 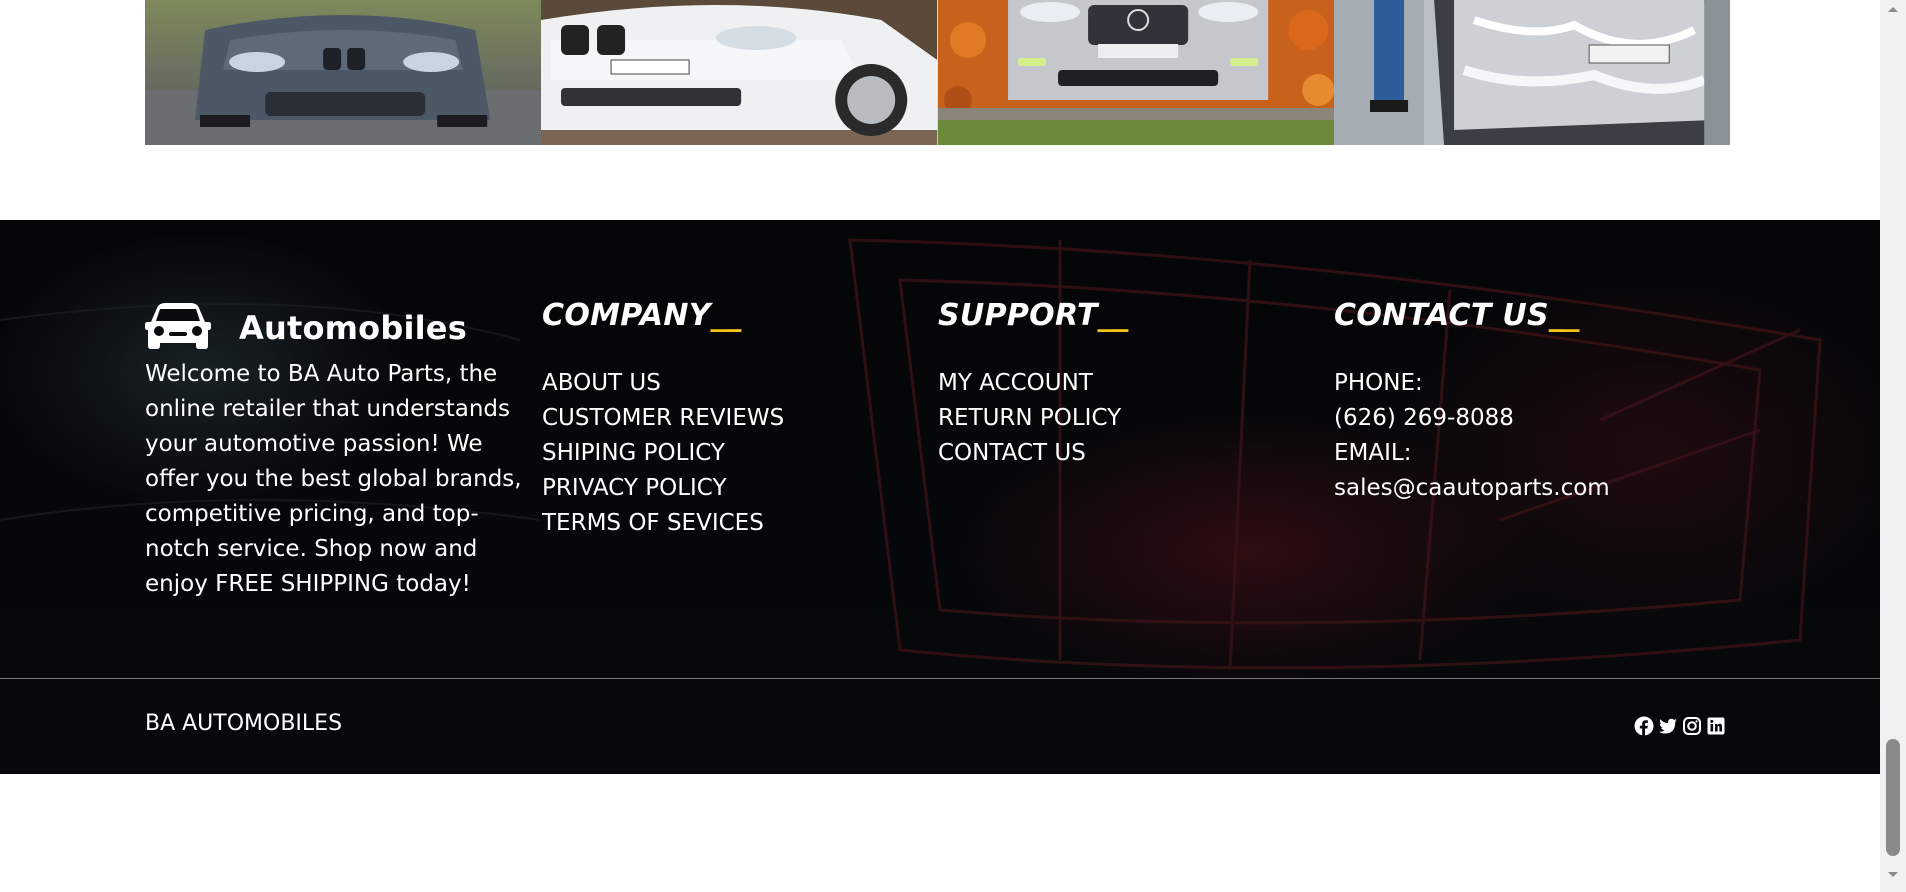 I want to click on footer-link-my-account: MY ACCOUNT, so click(x=1029, y=383).